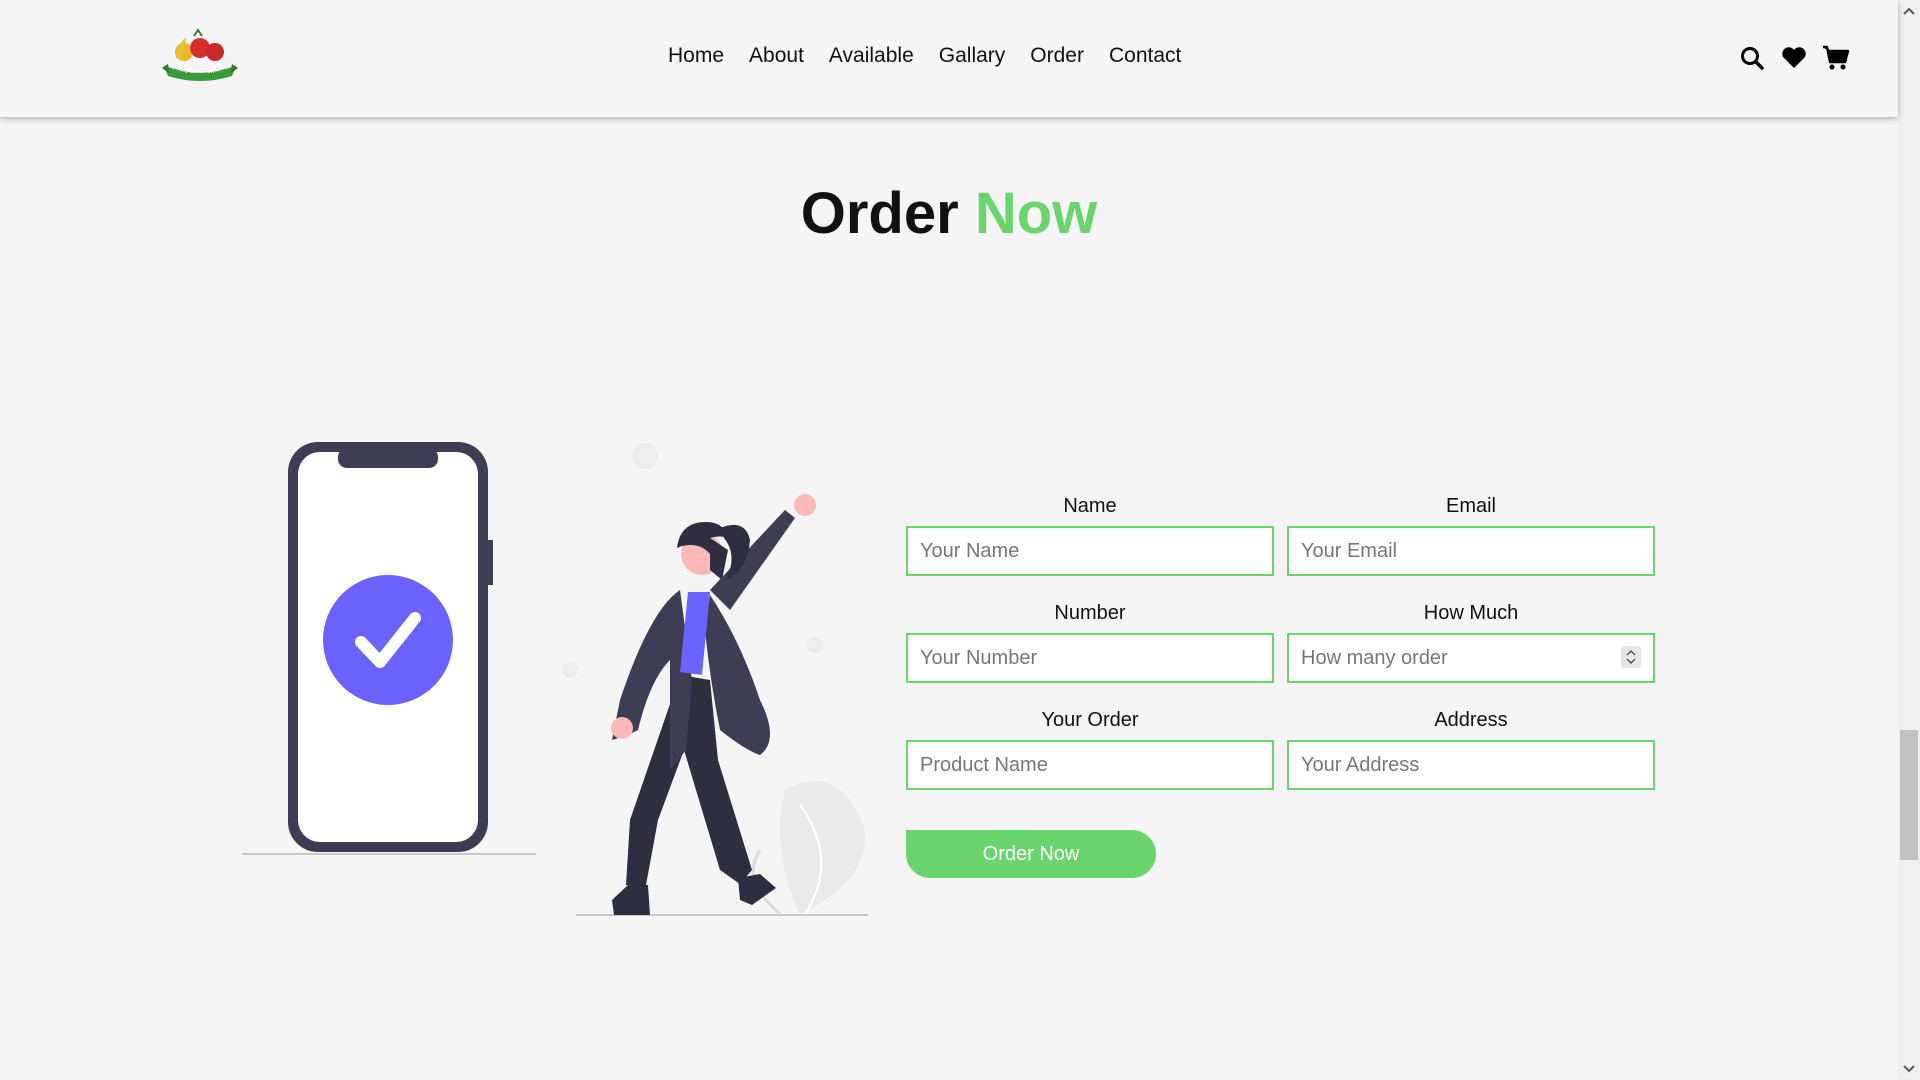 The height and width of the screenshot is (1080, 1920). Describe the element at coordinates (1836, 58) in the screenshot. I see `cart-icon` at that location.